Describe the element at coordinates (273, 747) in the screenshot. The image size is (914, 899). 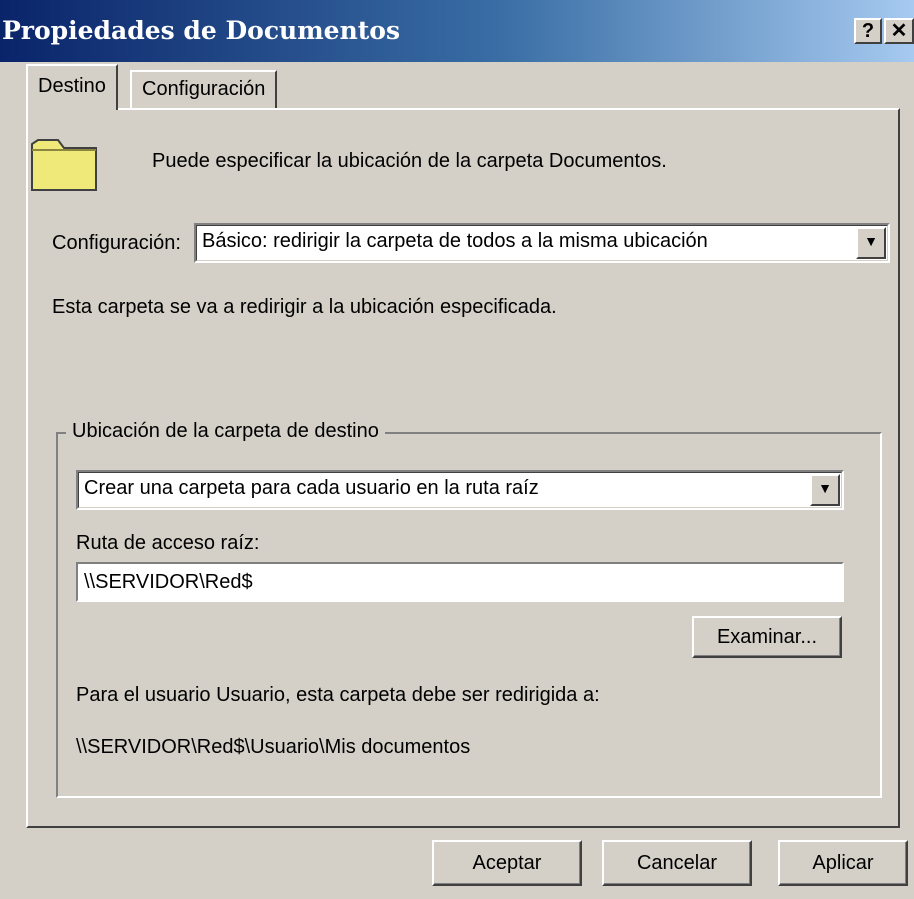
I see `resolved-path-text: \\SERVIDOR\Red$\Usuario\Mis documentos` at that location.